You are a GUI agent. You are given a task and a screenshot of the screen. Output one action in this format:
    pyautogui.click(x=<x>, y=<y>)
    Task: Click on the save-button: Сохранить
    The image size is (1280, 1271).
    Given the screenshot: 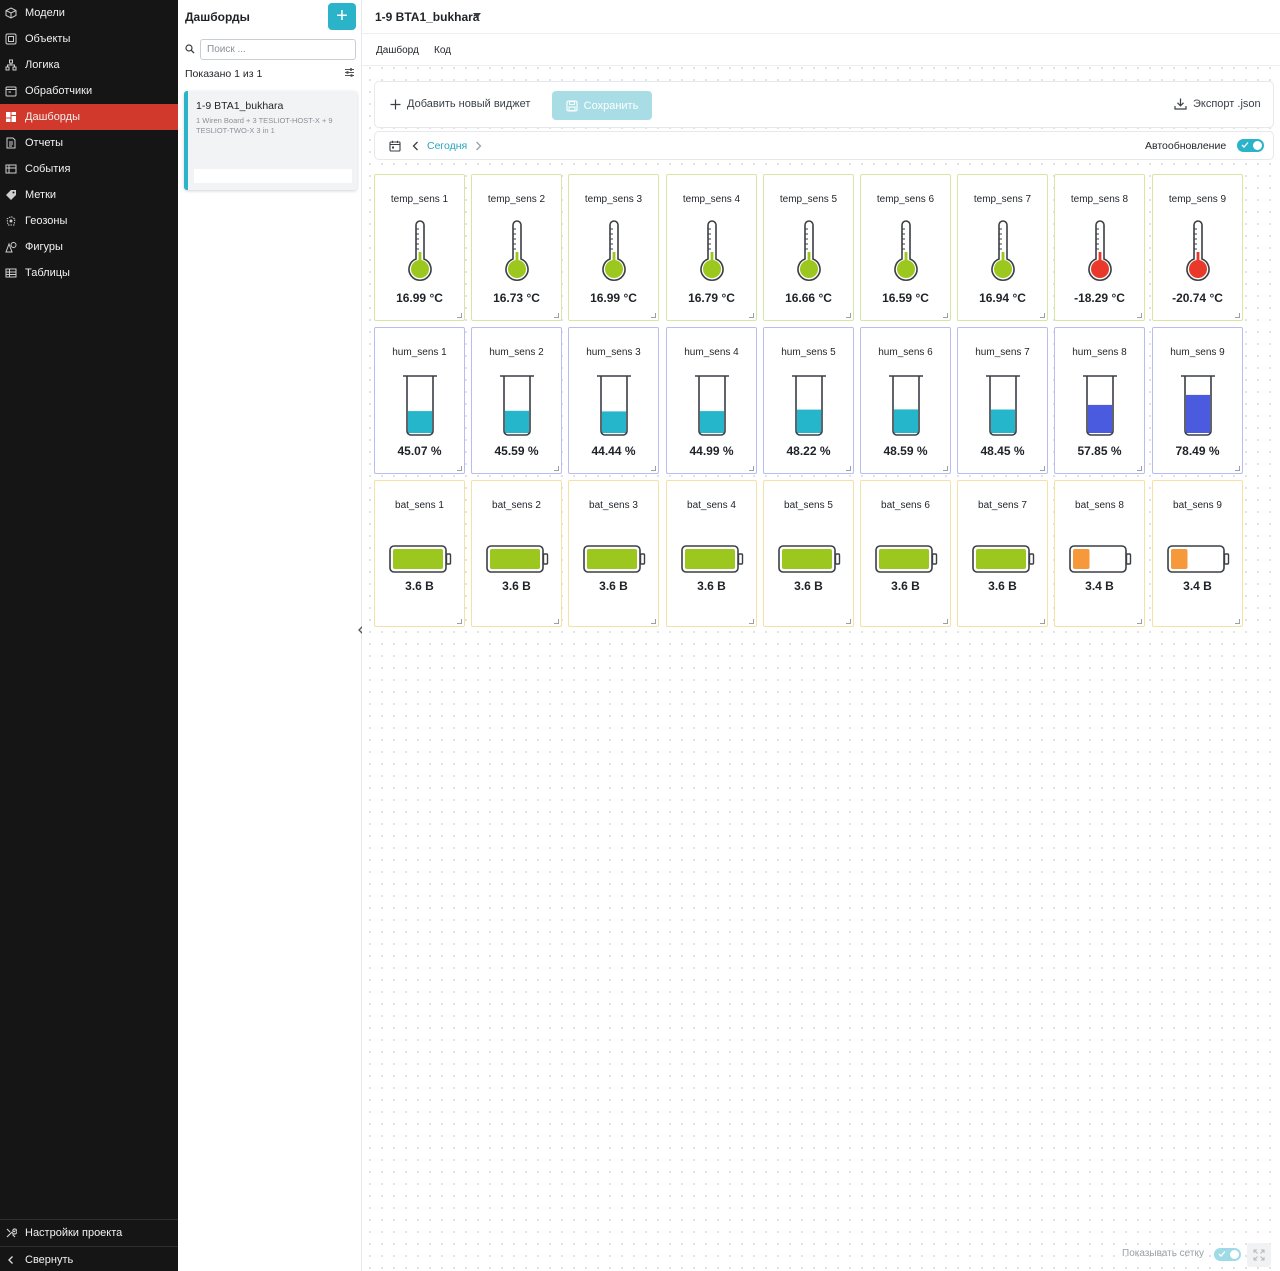 What is the action you would take?
    pyautogui.click(x=602, y=105)
    